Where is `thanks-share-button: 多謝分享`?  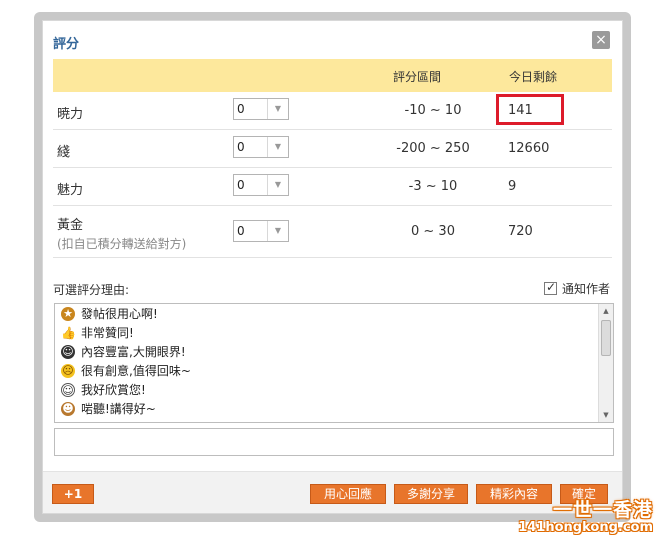 thanks-share-button: 多謝分享 is located at coordinates (431, 494).